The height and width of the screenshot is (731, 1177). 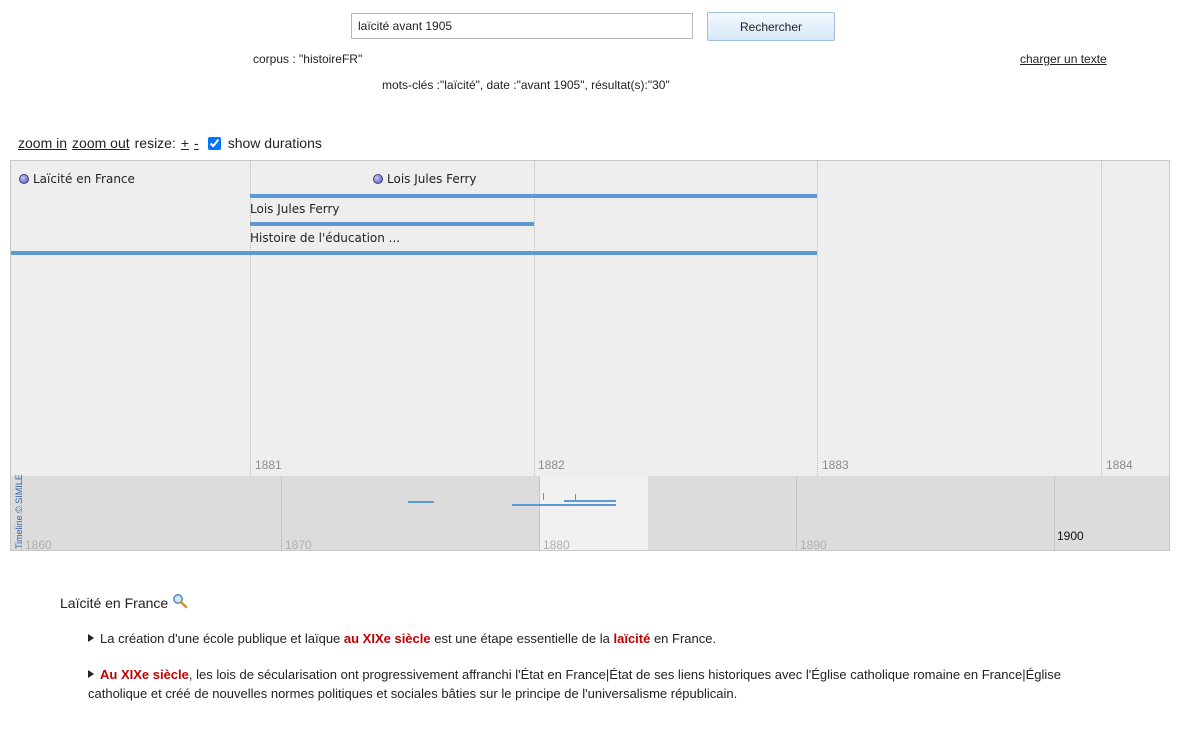 I want to click on event-laicite-en-france: Laïcité en France, so click(x=77, y=179).